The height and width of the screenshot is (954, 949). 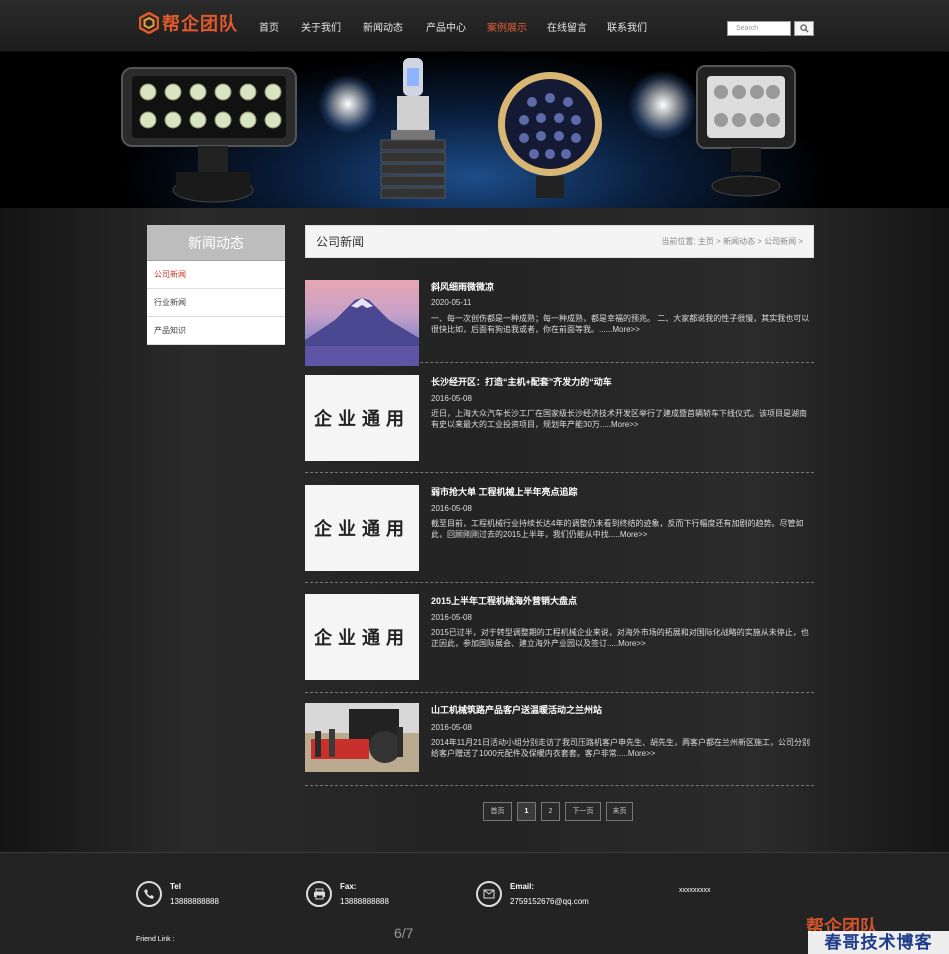 I want to click on page-title: 公司新闻, so click(x=340, y=242).